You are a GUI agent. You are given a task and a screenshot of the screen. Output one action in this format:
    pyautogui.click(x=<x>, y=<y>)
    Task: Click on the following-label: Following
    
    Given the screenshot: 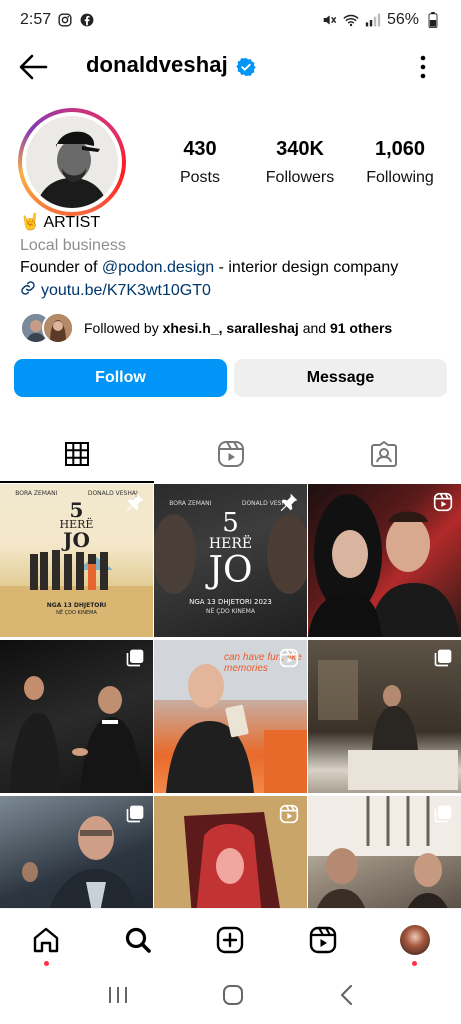 What is the action you would take?
    pyautogui.click(x=400, y=177)
    